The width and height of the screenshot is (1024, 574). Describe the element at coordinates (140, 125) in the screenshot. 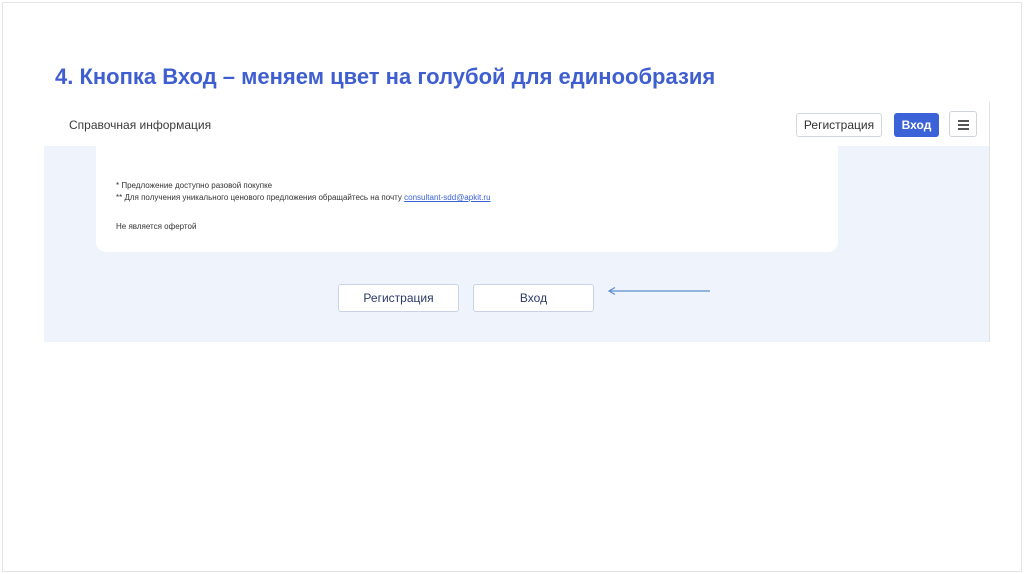

I see `header-title: Справочная информация` at that location.